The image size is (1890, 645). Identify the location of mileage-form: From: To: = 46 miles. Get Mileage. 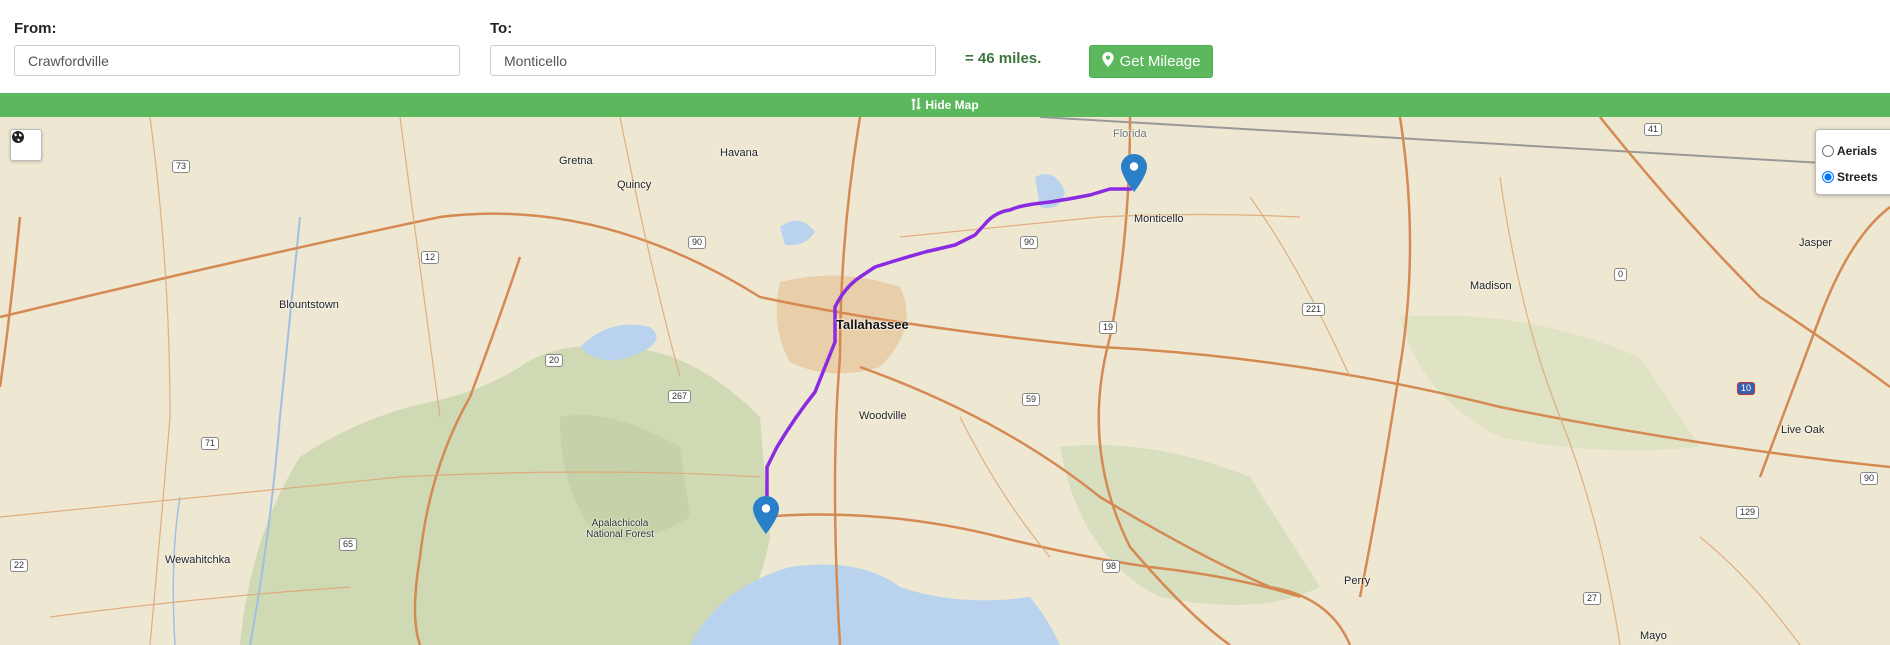
(945, 46).